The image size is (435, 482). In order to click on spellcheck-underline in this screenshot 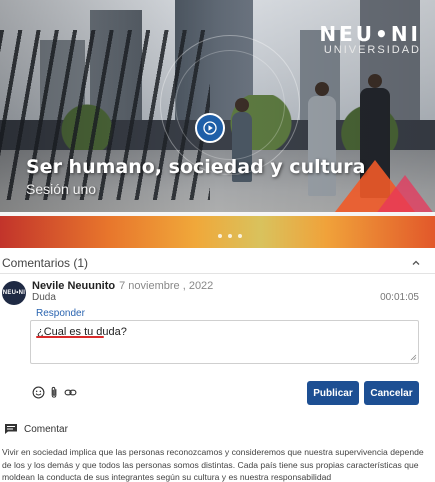, I will do `click(70, 337)`.